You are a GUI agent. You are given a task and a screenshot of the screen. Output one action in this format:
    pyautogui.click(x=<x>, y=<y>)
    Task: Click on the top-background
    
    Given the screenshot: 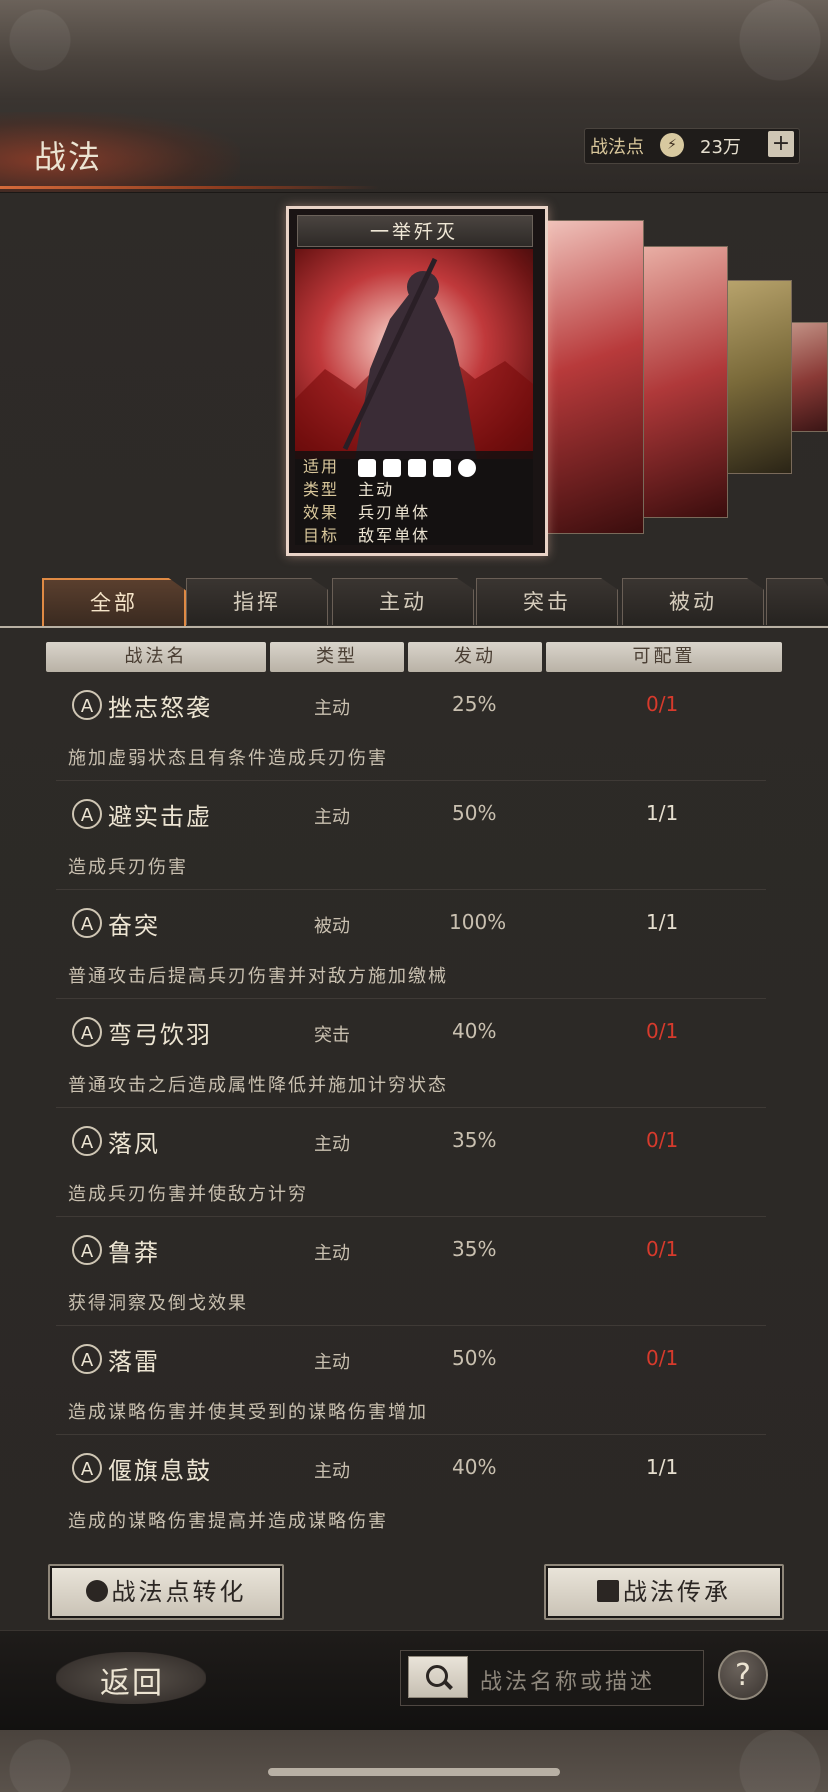 What is the action you would take?
    pyautogui.click(x=414, y=50)
    